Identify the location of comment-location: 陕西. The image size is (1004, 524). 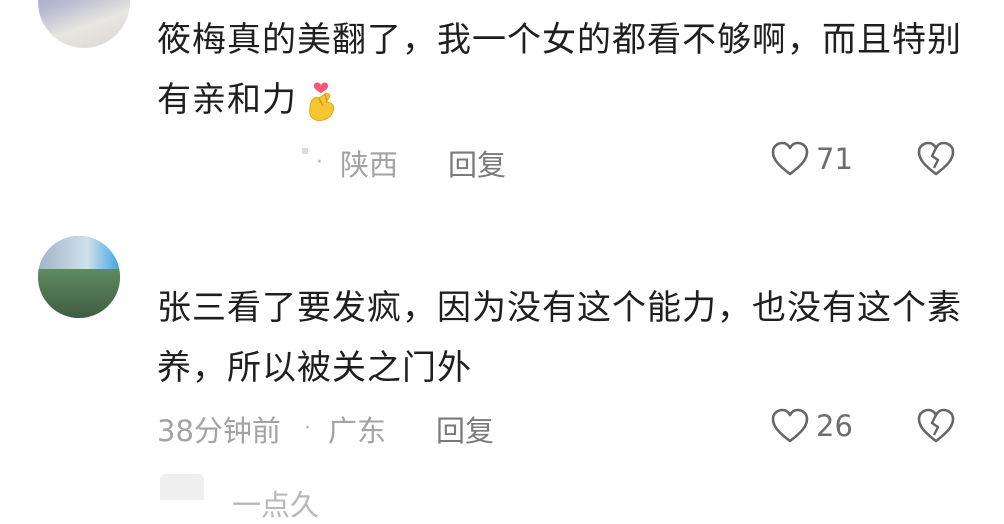
(369, 165).